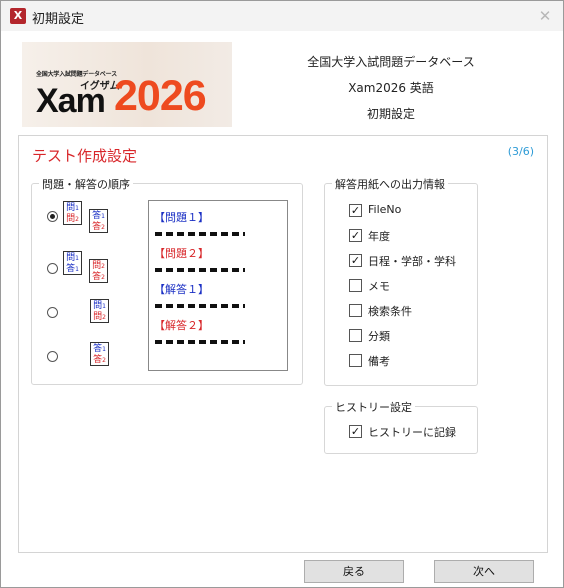  I want to click on history-group: ヒストリー設定 ✓ ヒストリーに記録, so click(401, 426).